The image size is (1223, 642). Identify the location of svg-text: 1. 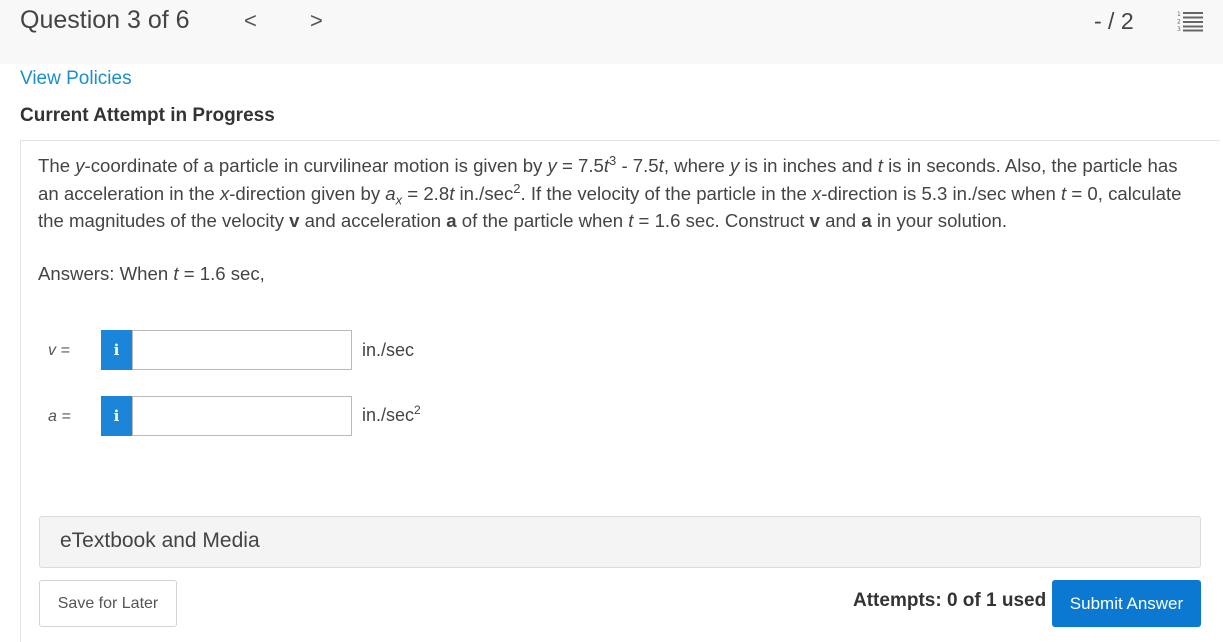
(1179, 14).